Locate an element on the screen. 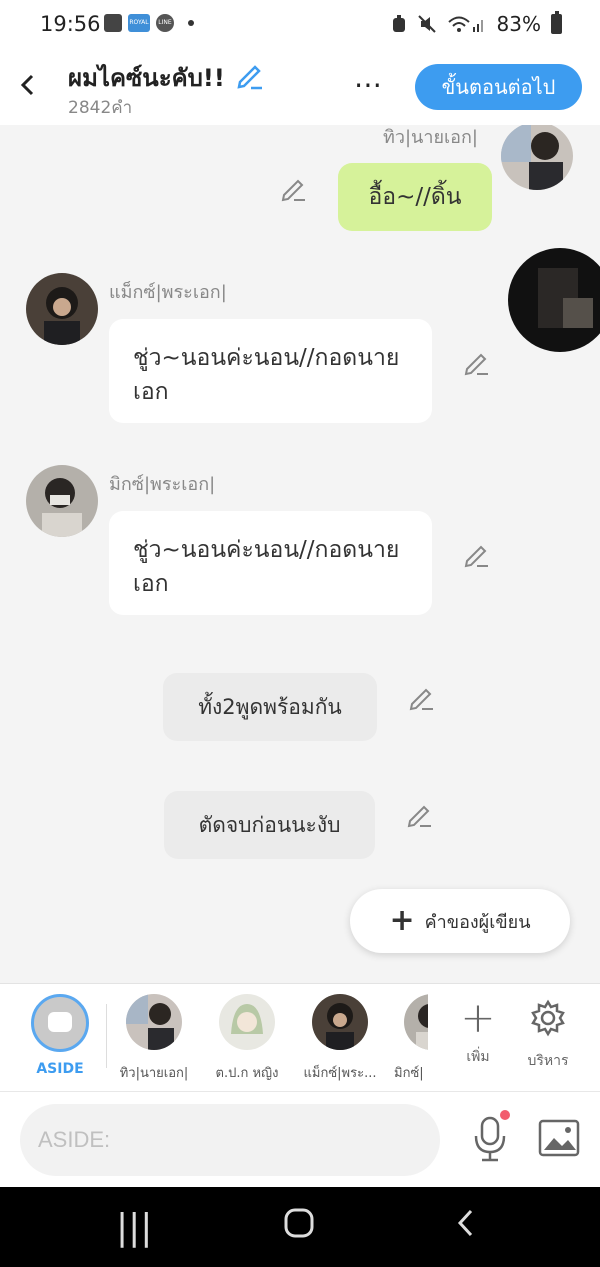  notification-icons: ROYAL TOON LINE is located at coordinates (149, 29).